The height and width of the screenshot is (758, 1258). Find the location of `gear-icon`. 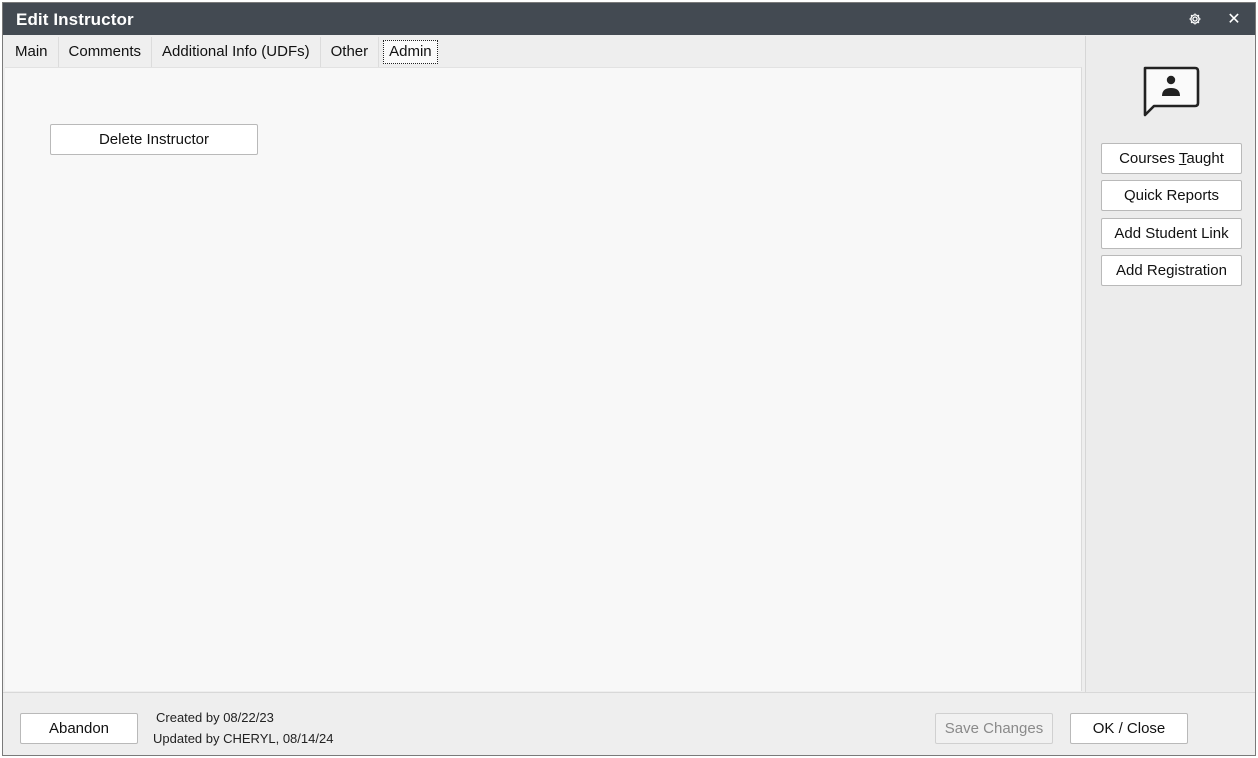

gear-icon is located at coordinates (1195, 19).